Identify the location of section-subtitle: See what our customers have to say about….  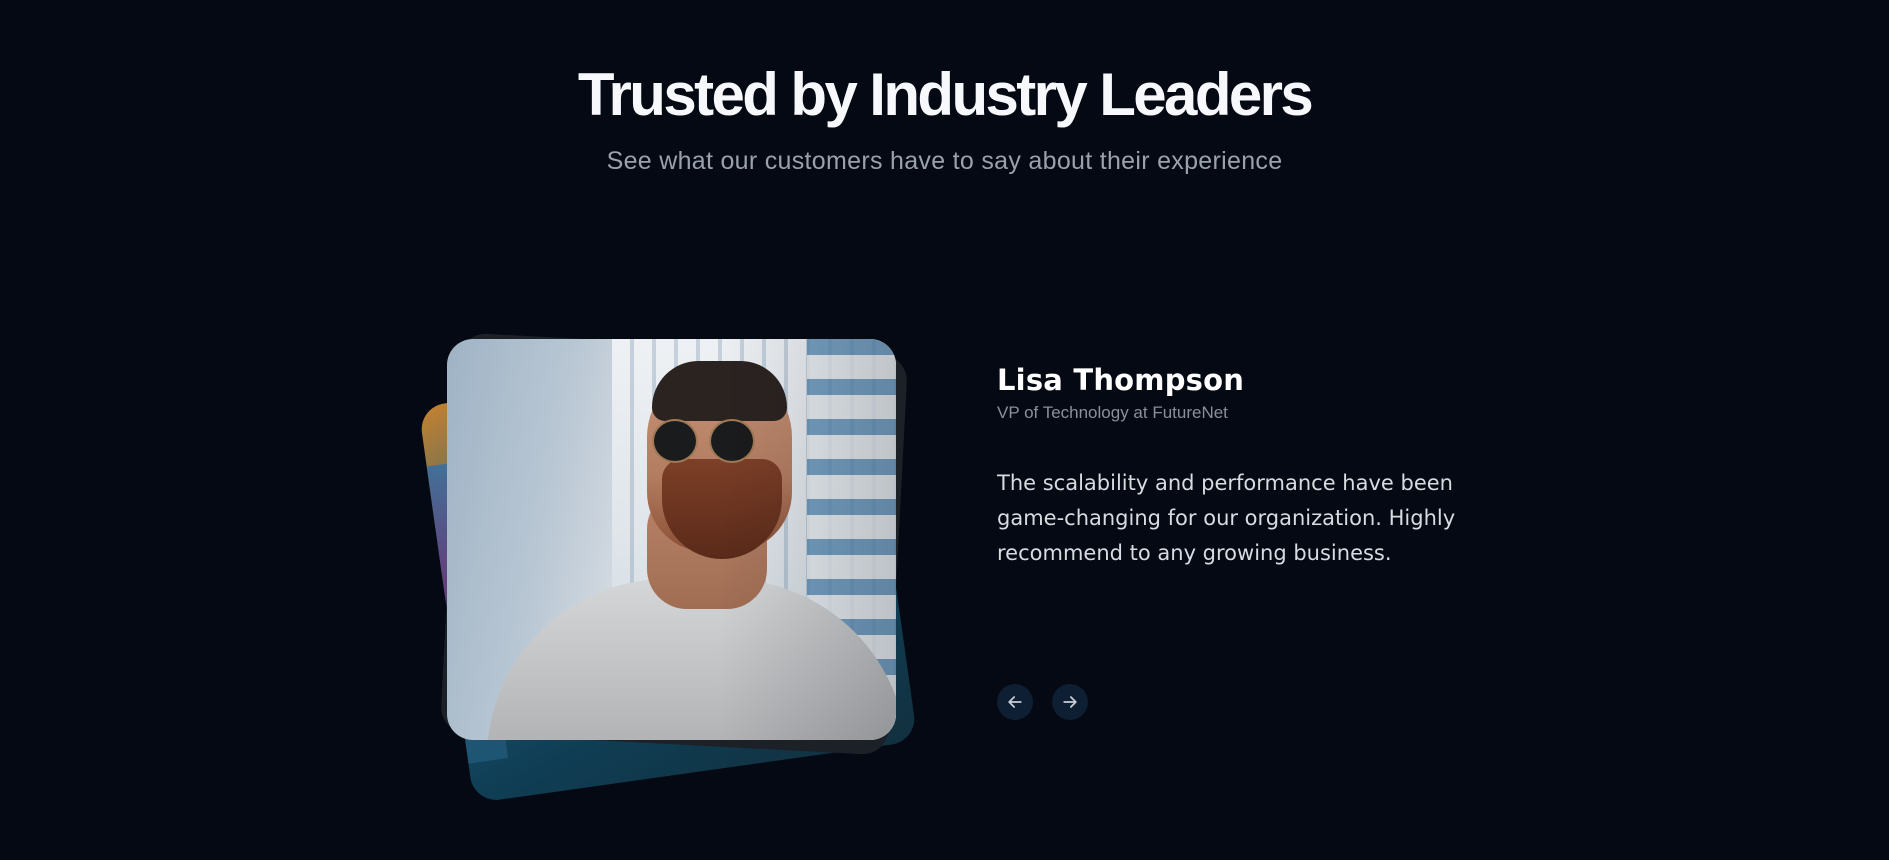
(944, 161).